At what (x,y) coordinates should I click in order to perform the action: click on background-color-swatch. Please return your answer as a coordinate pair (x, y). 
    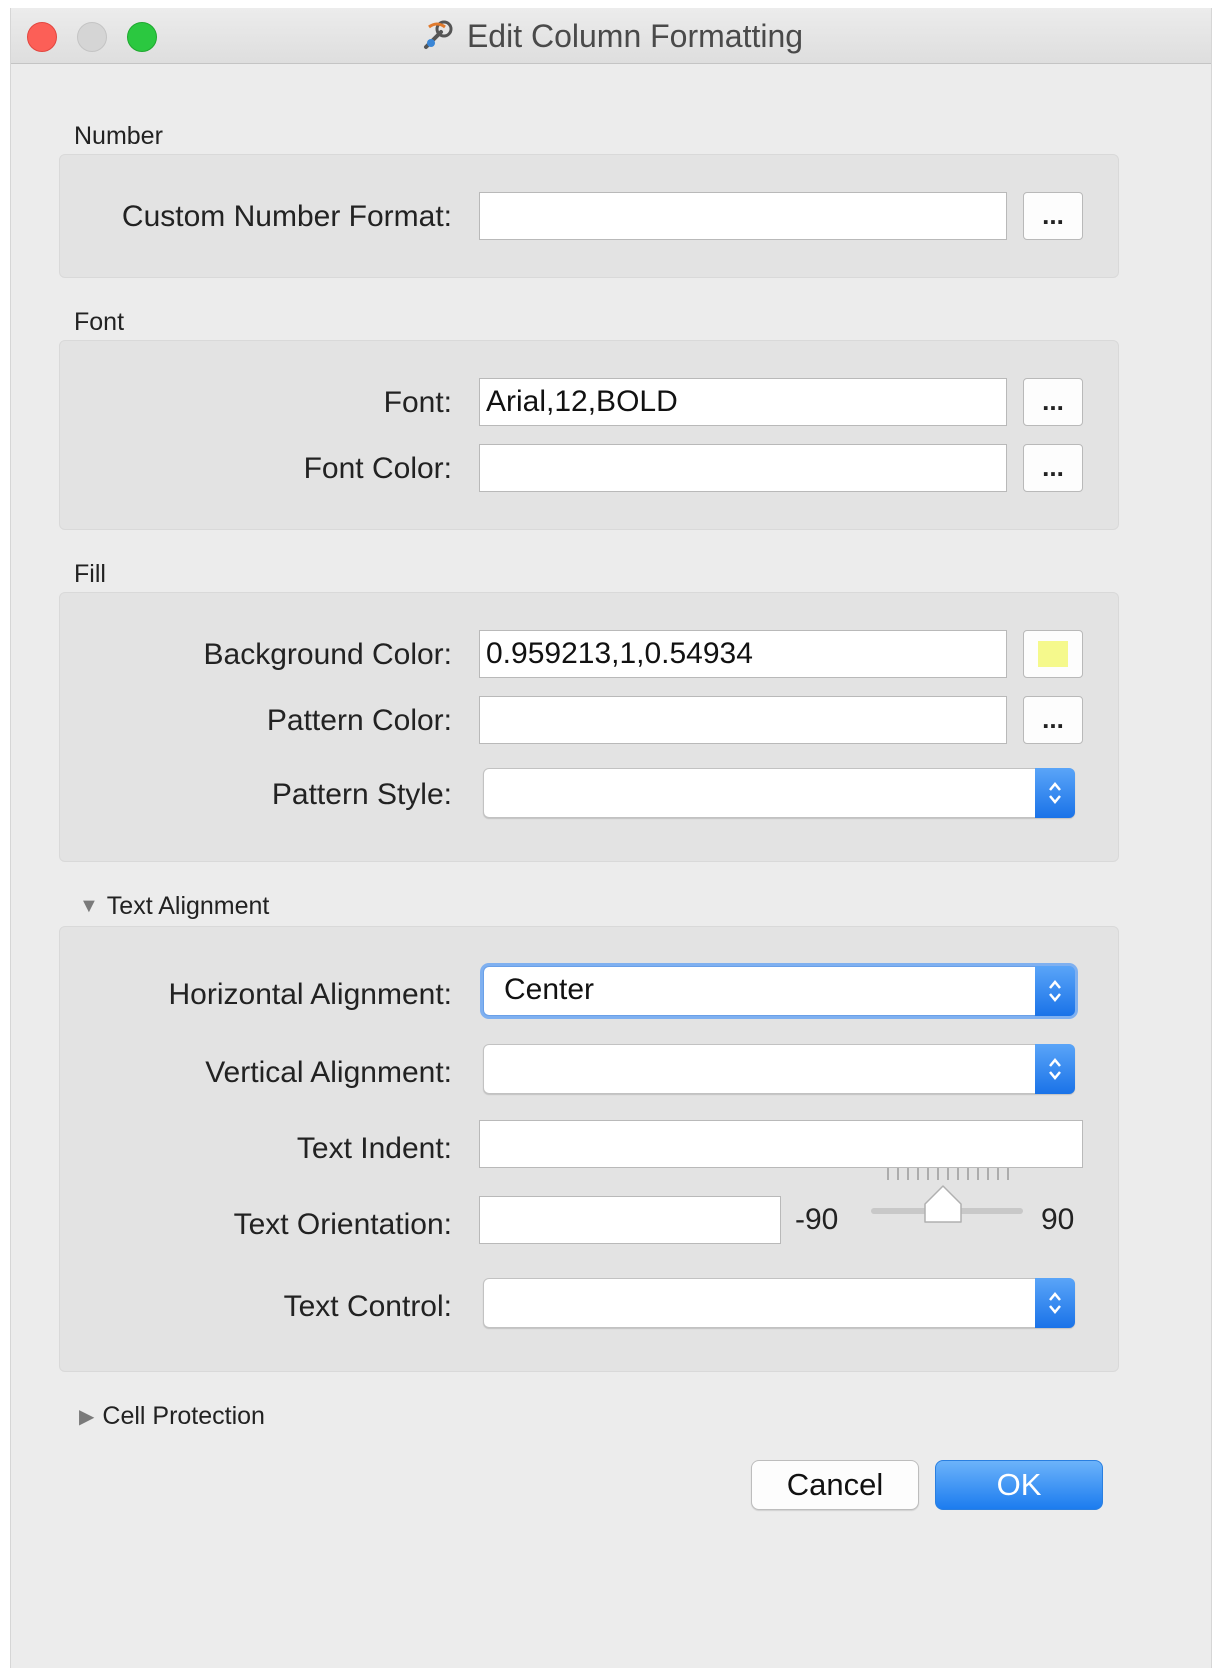
    Looking at the image, I should click on (1053, 654).